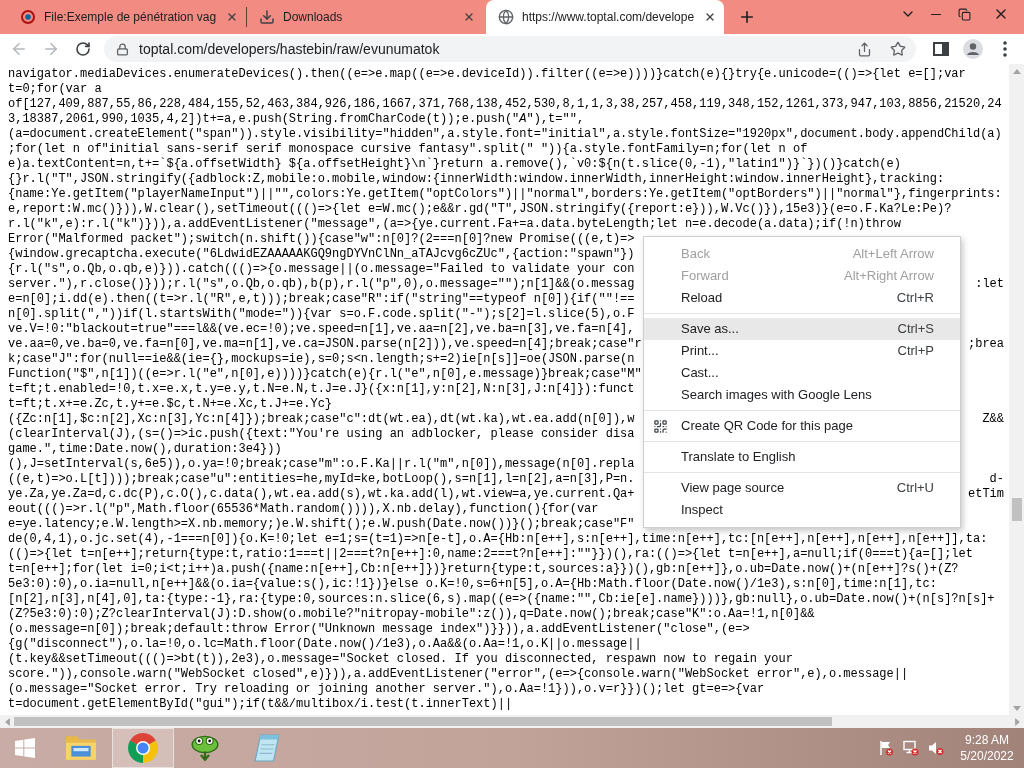 This screenshot has height=768, width=1024. I want to click on scroll-right-icon, so click(1017, 721).